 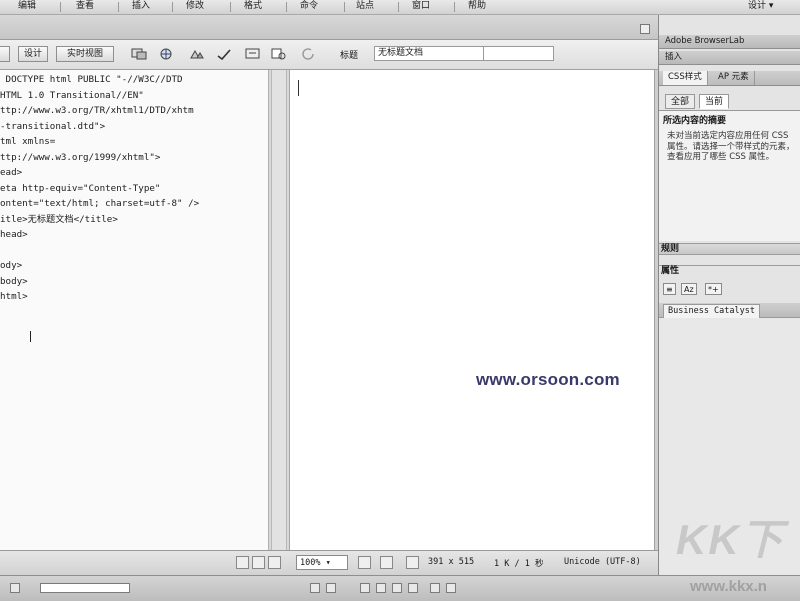 What do you see at coordinates (519, 53) in the screenshot?
I see `title-input-extension` at bounding box center [519, 53].